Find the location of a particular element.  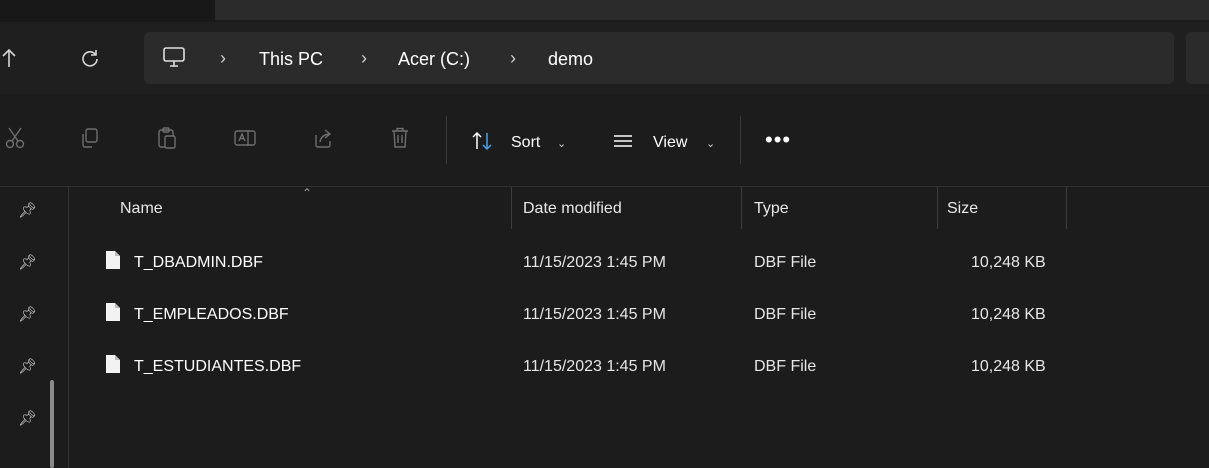

file-name: T_ESTUDIANTES.DBF is located at coordinates (217, 367).